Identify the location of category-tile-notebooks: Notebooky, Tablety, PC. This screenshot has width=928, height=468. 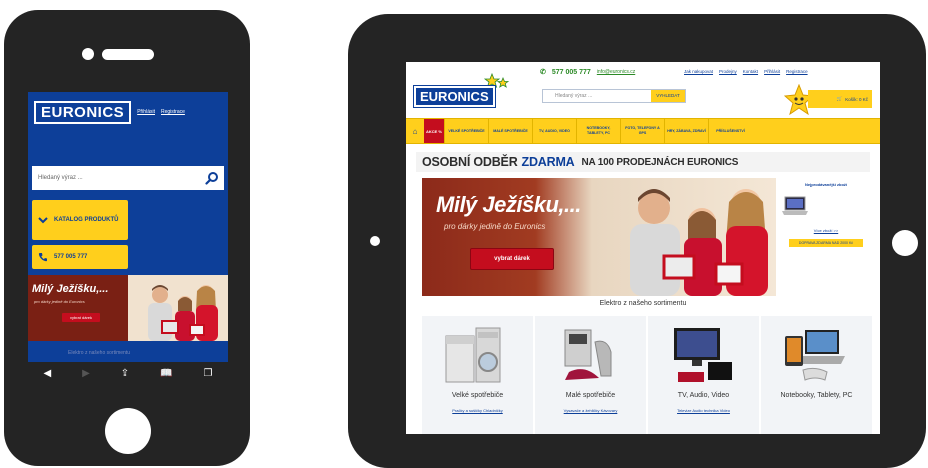
(816, 375).